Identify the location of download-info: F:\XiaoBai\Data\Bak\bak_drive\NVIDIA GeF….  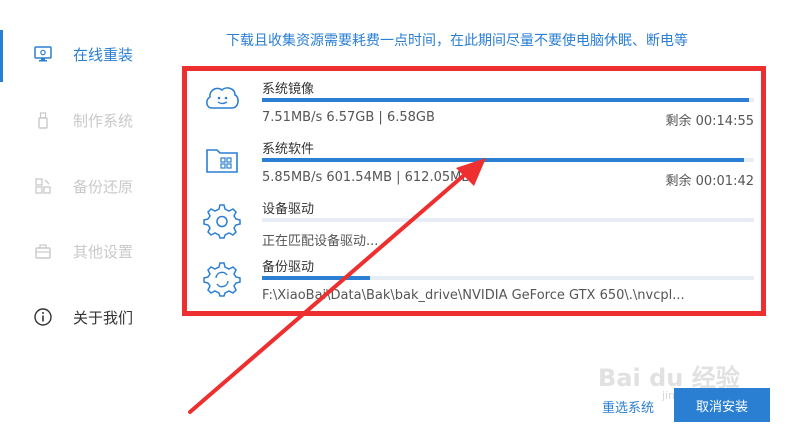
(473, 295).